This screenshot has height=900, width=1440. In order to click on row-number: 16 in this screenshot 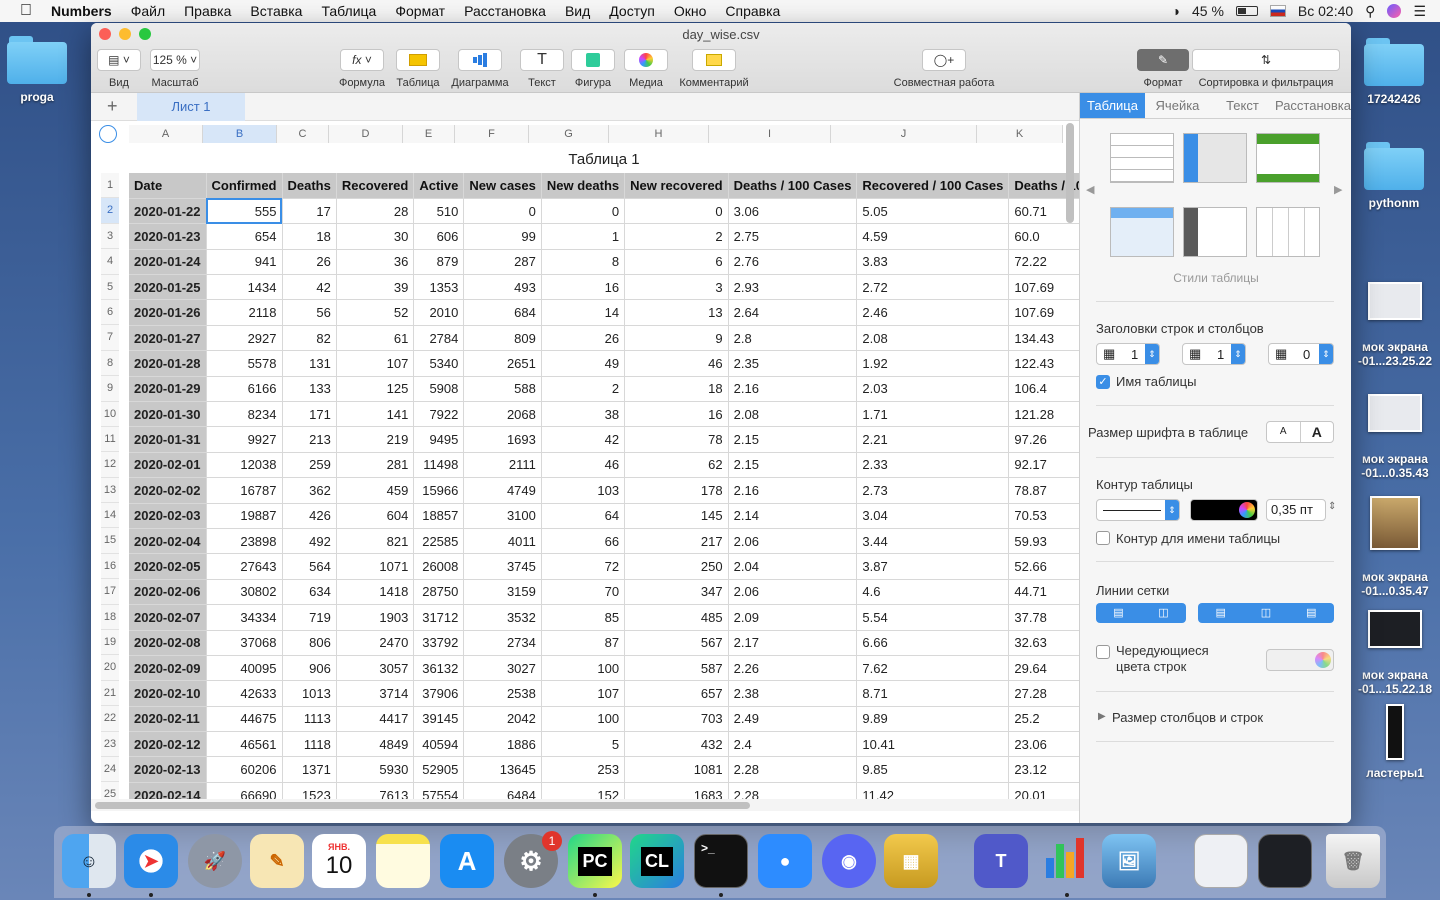, I will do `click(110, 566)`.